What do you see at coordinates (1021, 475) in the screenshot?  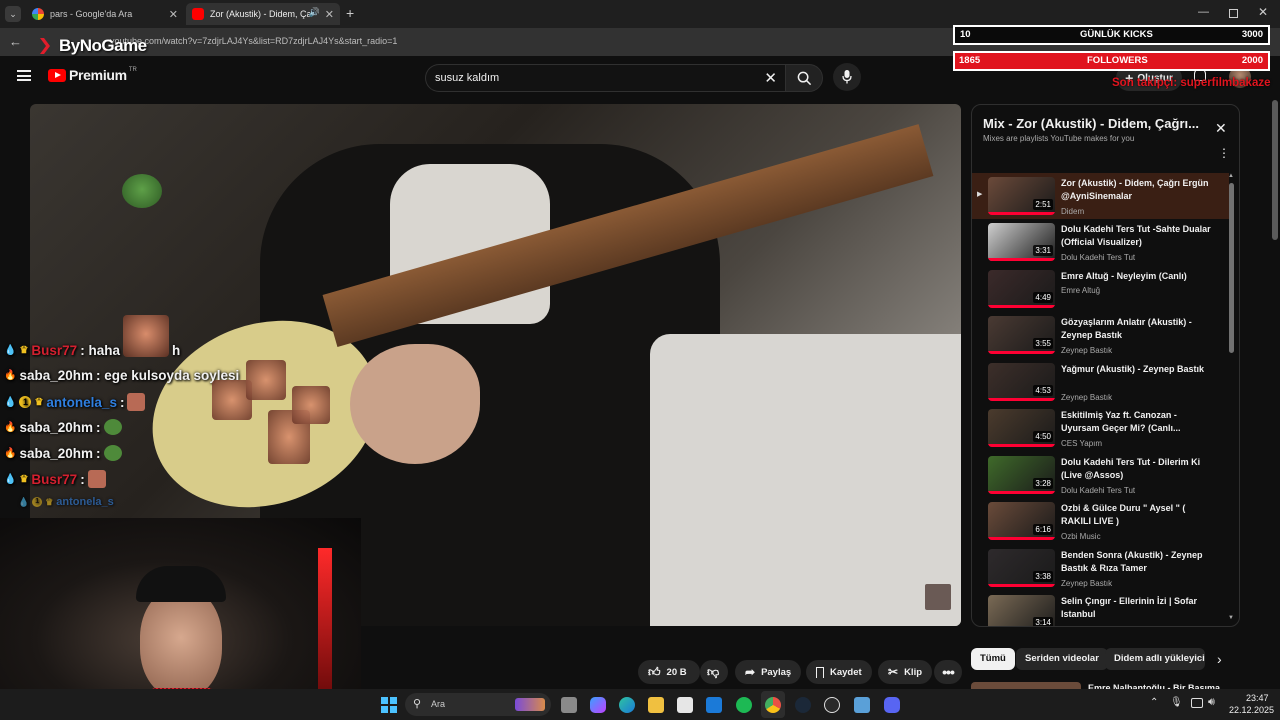 I see `playlist-thumbnail: 3:28` at bounding box center [1021, 475].